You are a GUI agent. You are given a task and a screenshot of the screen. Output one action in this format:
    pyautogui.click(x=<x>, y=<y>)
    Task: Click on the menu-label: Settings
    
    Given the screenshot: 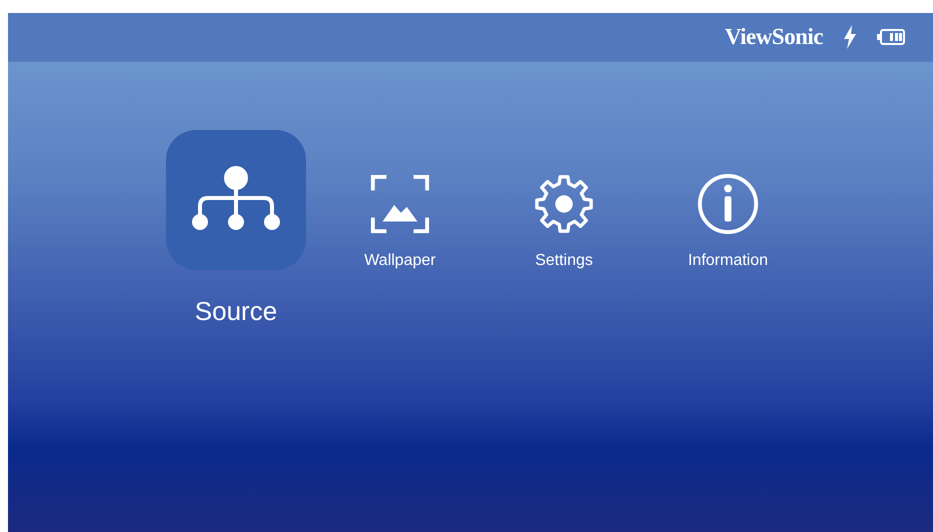 What is the action you would take?
    pyautogui.click(x=564, y=261)
    